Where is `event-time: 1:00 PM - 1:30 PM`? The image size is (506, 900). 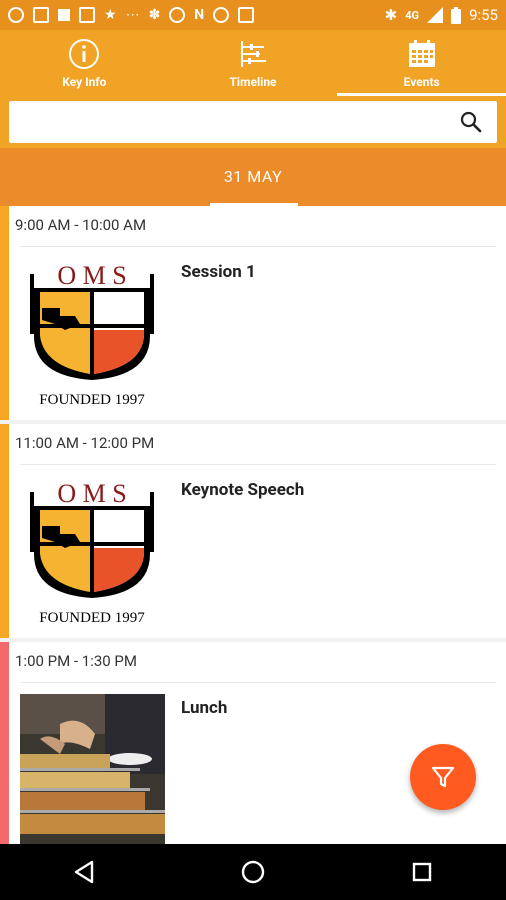 event-time: 1:00 PM - 1:30 PM is located at coordinates (76, 661).